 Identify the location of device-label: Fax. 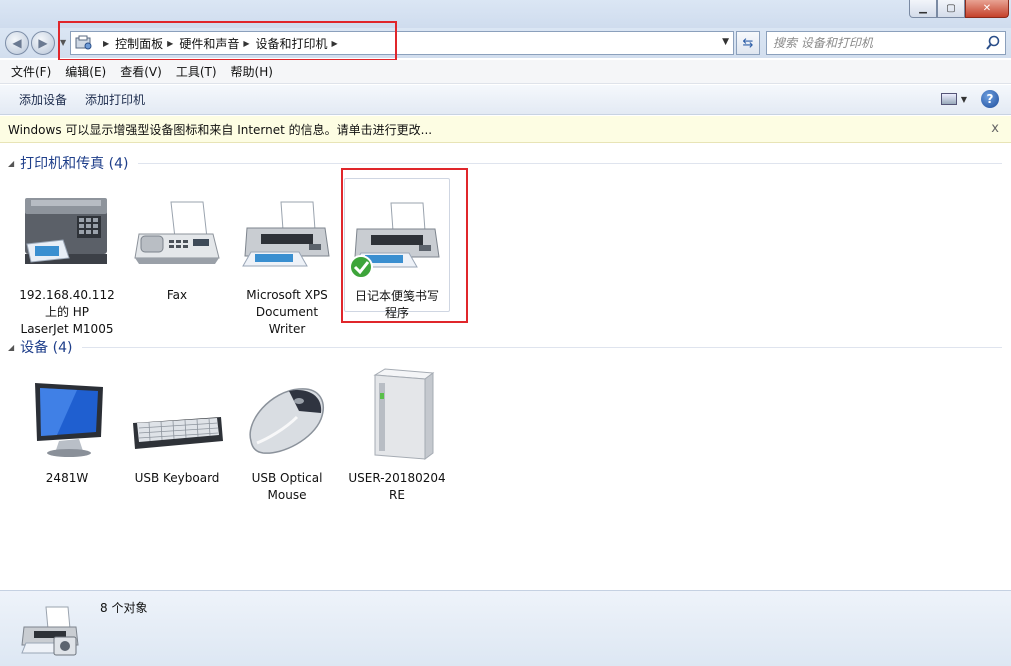
(177, 295).